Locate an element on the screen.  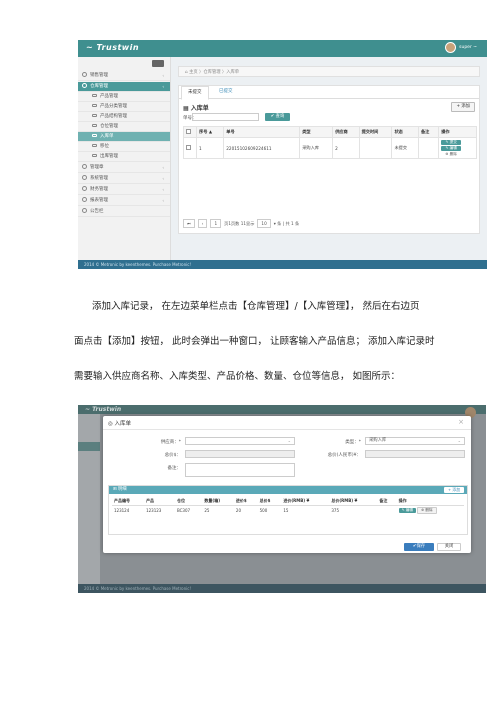
row-select-cell is located at coordinates (190, 148).